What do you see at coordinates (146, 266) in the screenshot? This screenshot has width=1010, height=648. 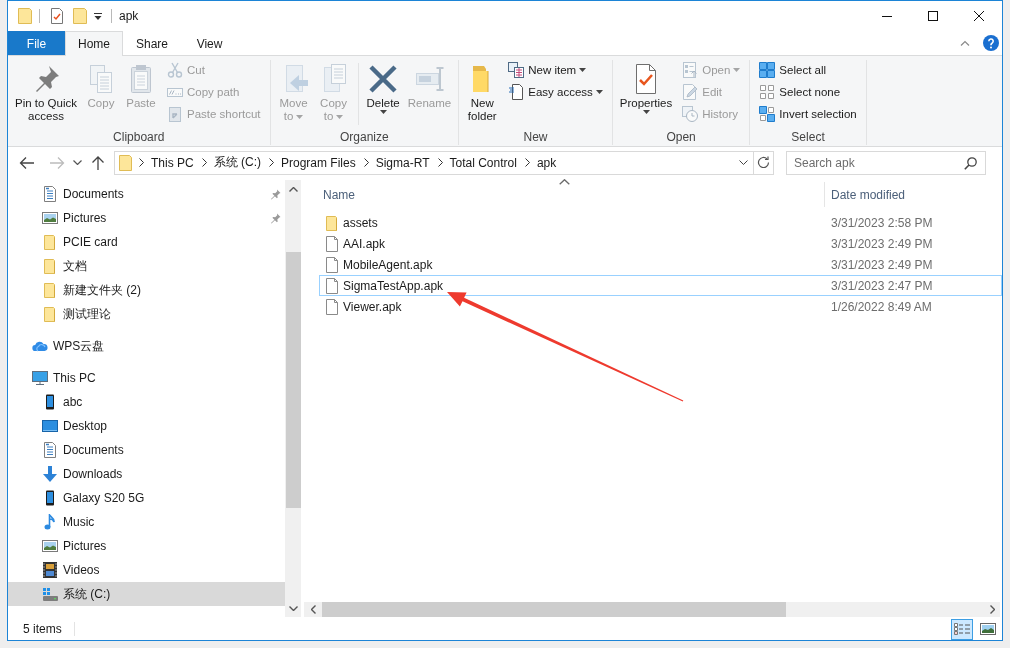 I see `nav-item: 文档` at bounding box center [146, 266].